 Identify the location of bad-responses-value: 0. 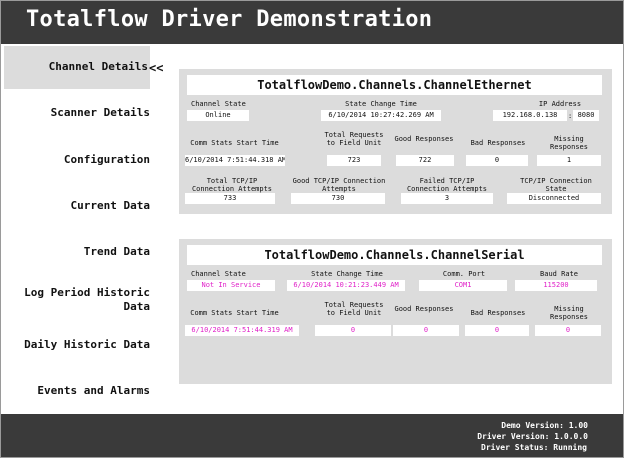
(497, 160).